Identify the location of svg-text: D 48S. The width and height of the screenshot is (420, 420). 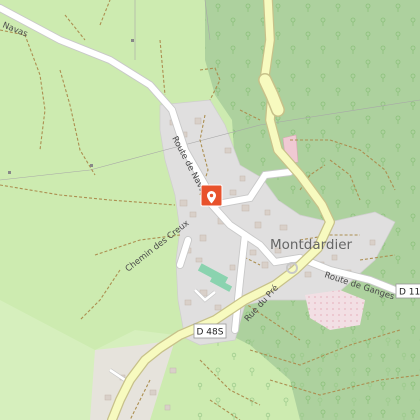
(210, 333).